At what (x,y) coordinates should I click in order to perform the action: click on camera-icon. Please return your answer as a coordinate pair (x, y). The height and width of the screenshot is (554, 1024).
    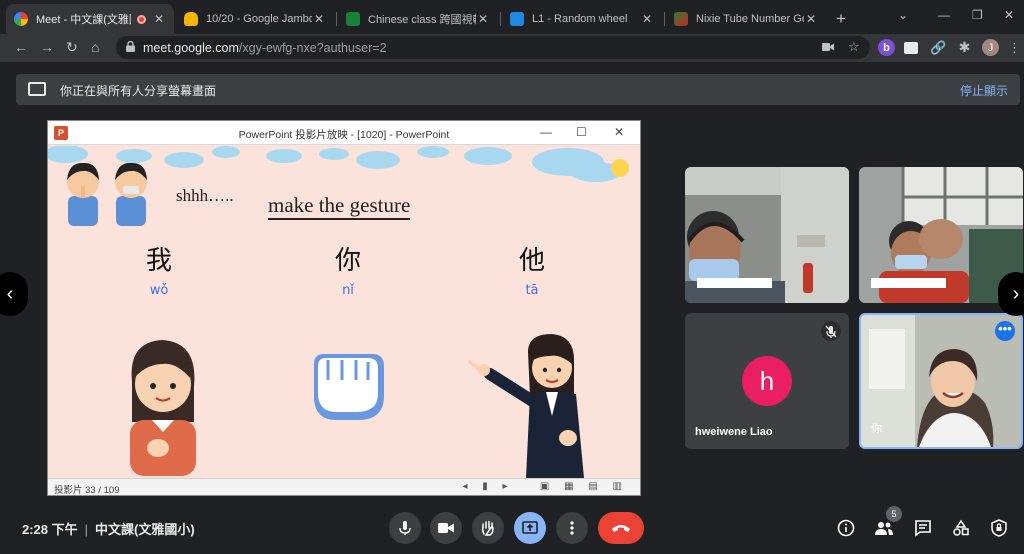
    Looking at the image, I should click on (446, 528).